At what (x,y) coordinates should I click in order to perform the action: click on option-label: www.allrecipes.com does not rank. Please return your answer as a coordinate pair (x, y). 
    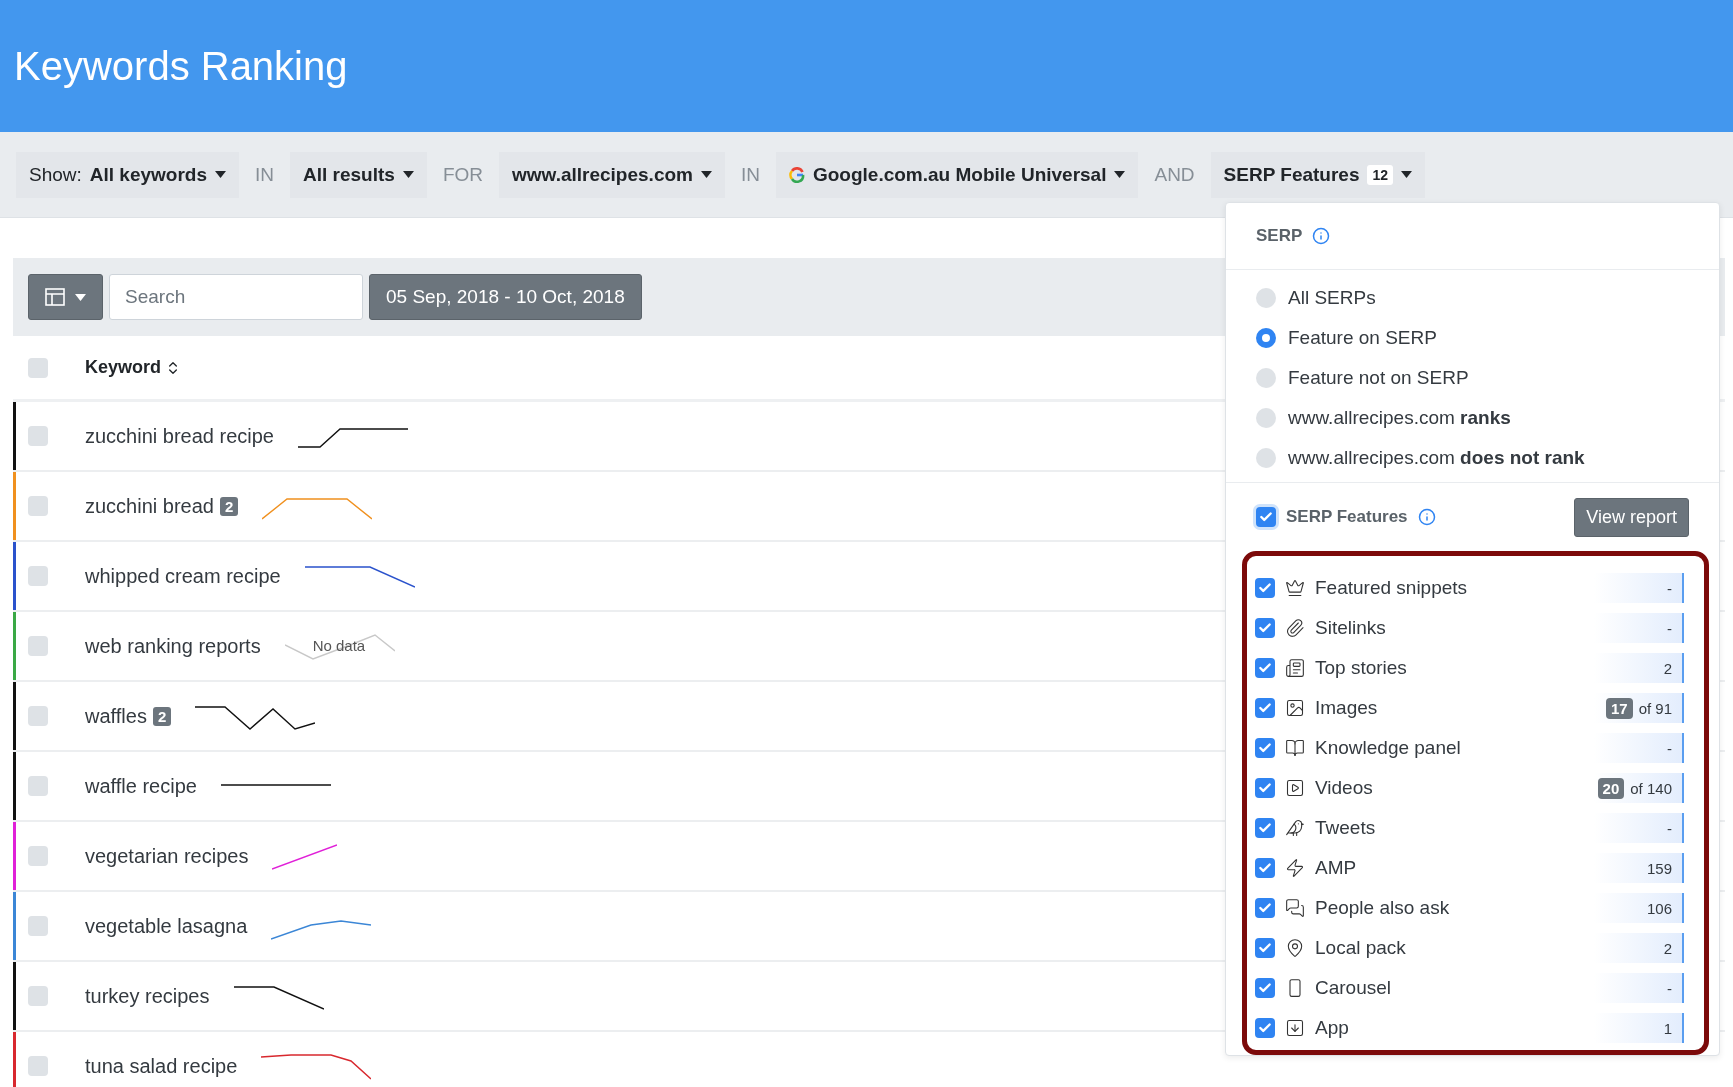
    Looking at the image, I should click on (1436, 458).